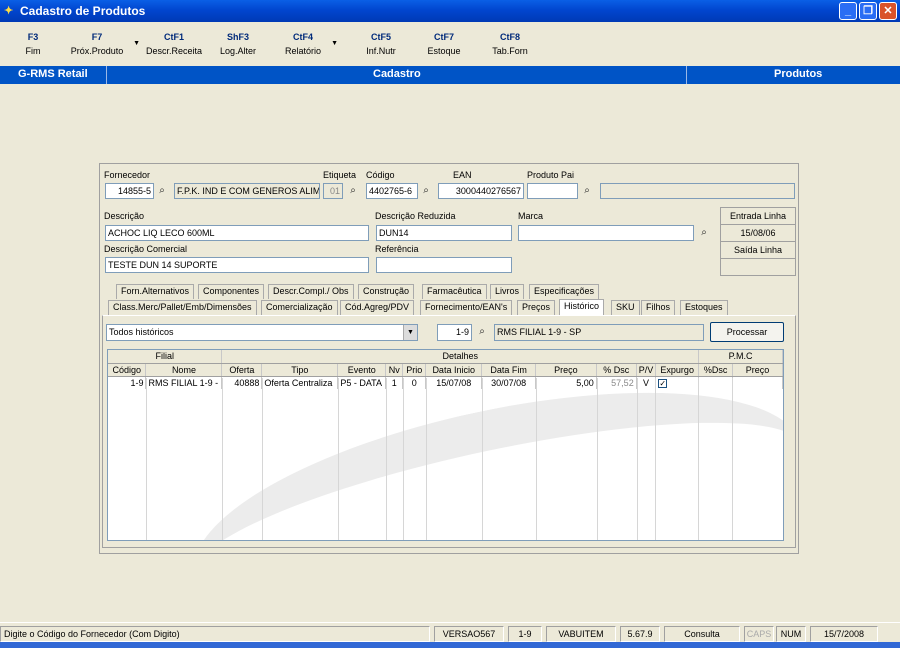 This screenshot has height=648, width=900. What do you see at coordinates (677, 370) in the screenshot?
I see `col-expurgo: Expurgo` at bounding box center [677, 370].